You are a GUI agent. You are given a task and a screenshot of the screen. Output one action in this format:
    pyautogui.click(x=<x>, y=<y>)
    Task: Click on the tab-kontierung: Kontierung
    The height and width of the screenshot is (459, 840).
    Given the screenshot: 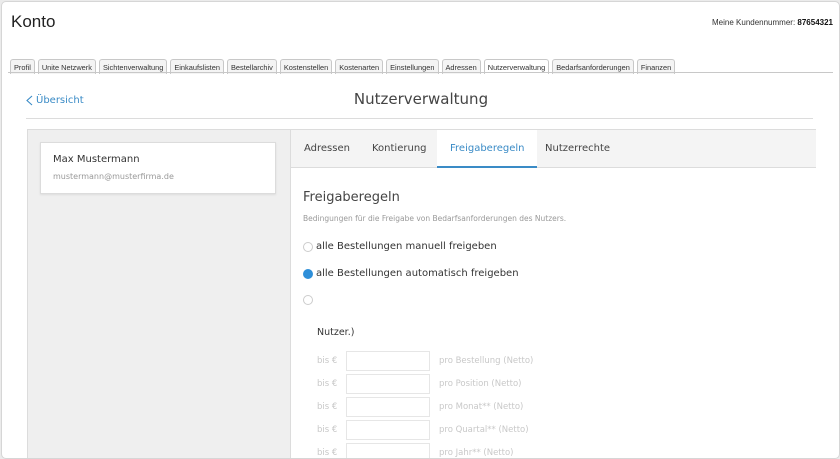 What is the action you would take?
    pyautogui.click(x=399, y=148)
    